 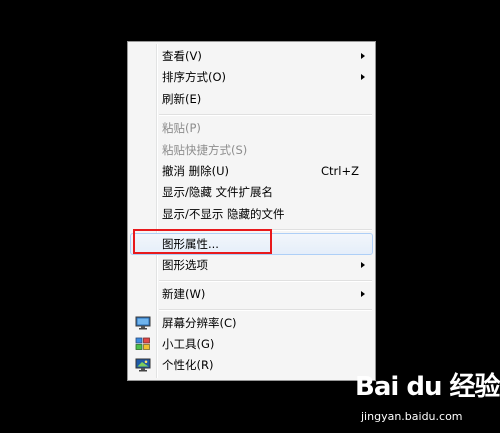 What do you see at coordinates (143, 365) in the screenshot?
I see `personalize-icon` at bounding box center [143, 365].